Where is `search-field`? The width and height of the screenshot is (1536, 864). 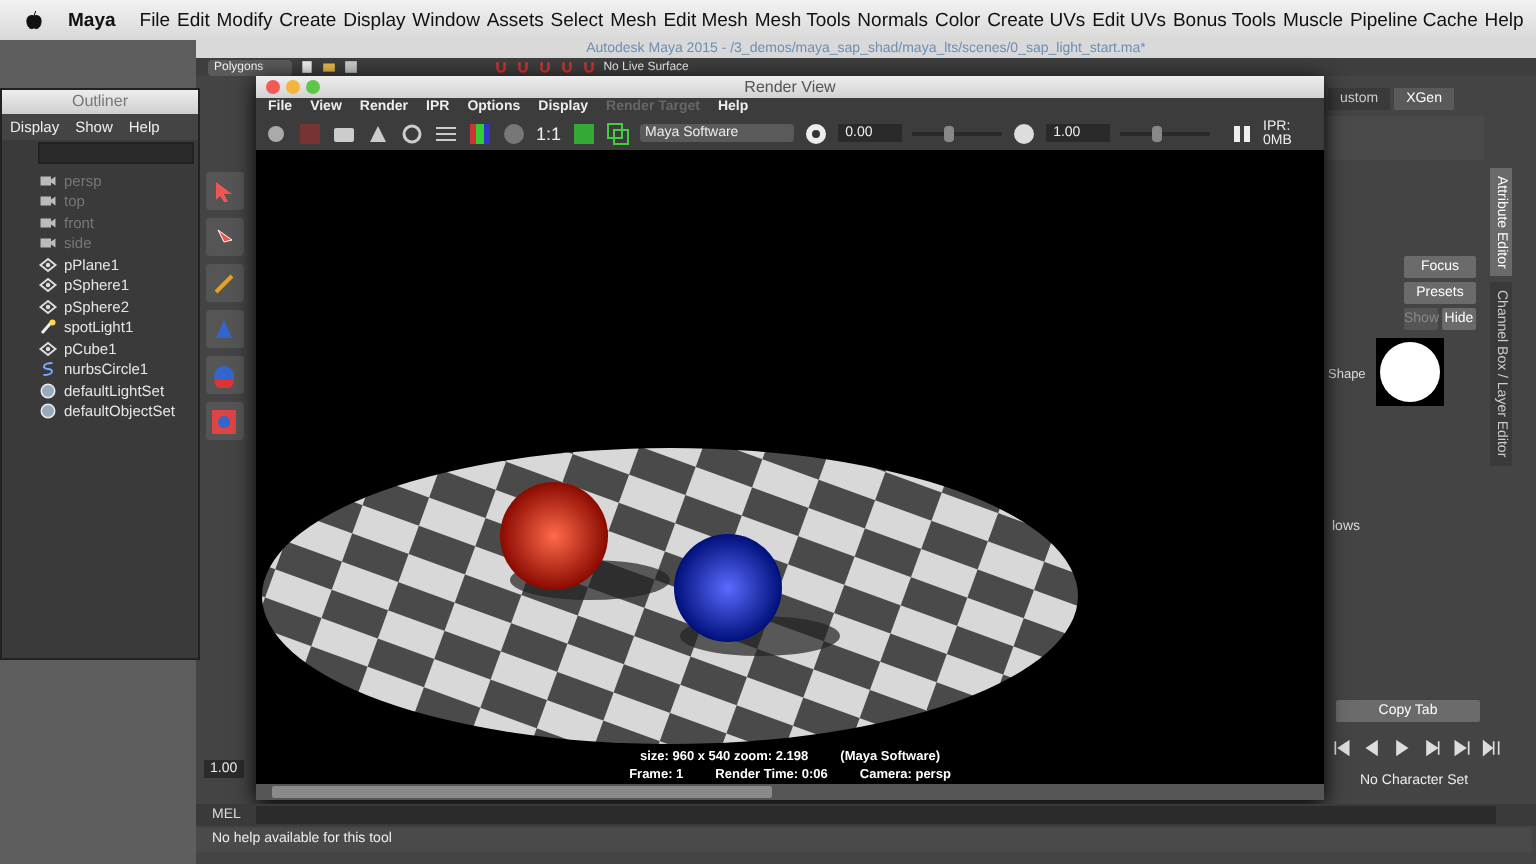 search-field is located at coordinates (116, 153).